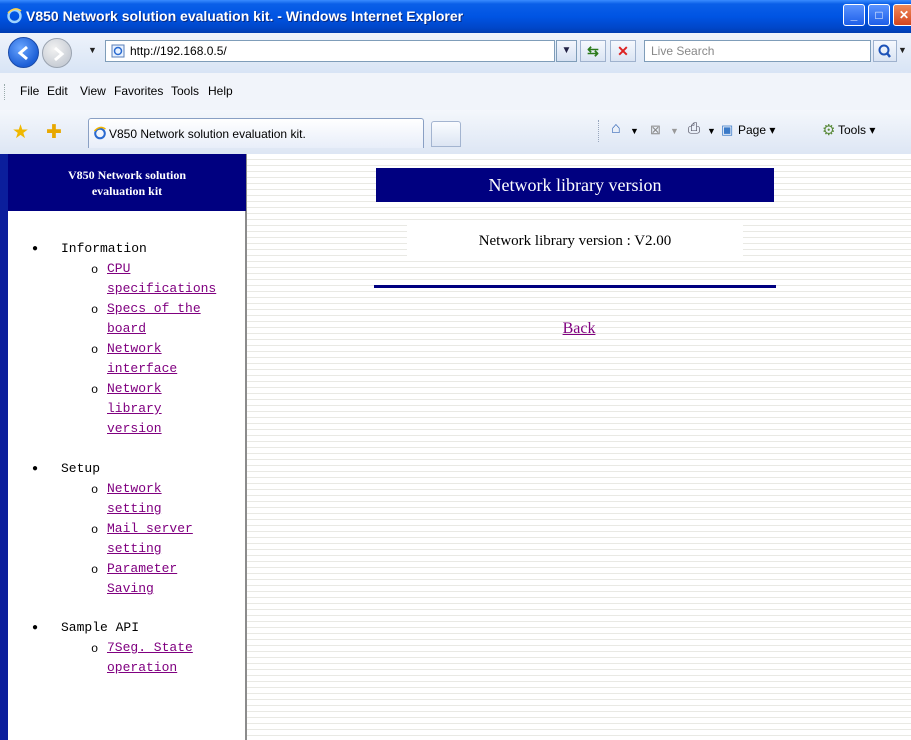  I want to click on back-link: Back, so click(579, 328).